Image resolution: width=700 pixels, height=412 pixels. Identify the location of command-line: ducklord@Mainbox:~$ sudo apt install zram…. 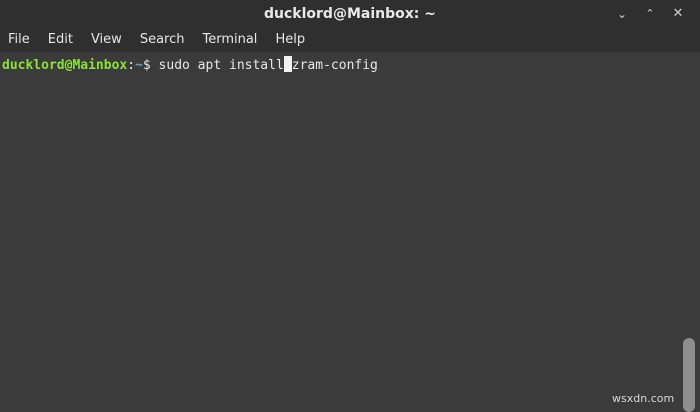
(190, 65).